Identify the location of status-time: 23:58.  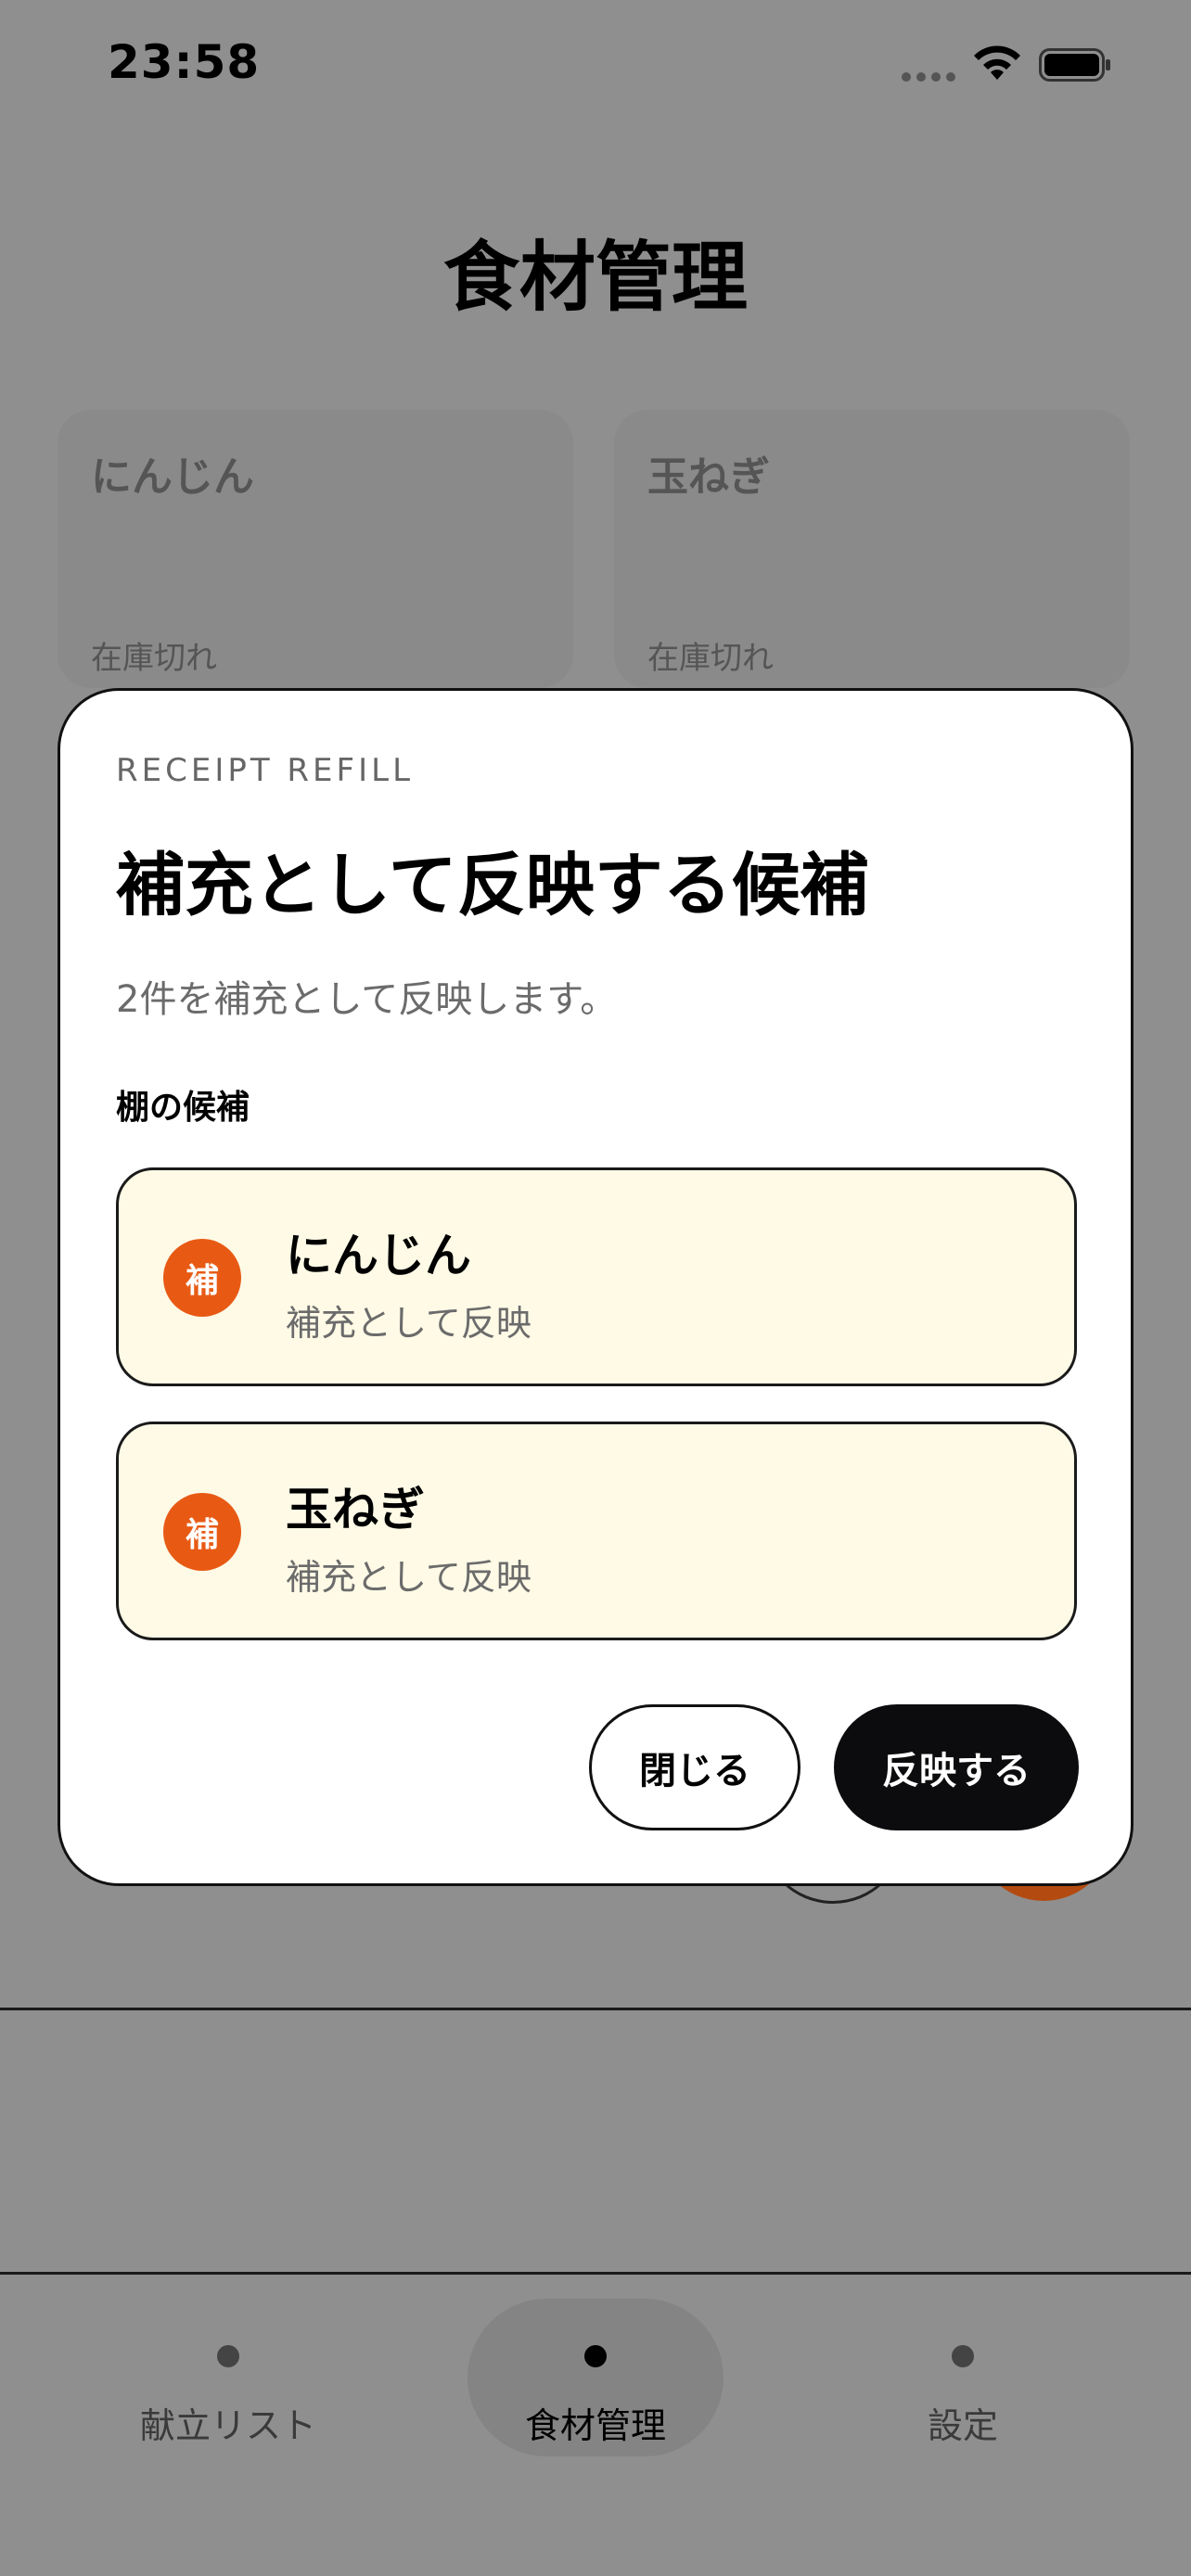
(184, 62).